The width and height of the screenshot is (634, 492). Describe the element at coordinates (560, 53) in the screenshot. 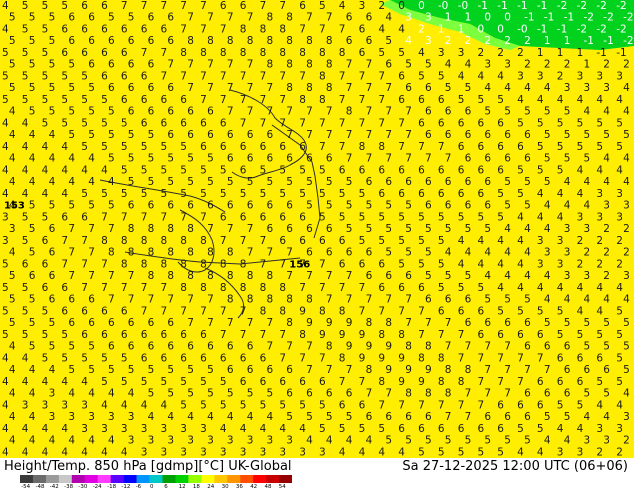

I see `temperature-value: 1` at that location.